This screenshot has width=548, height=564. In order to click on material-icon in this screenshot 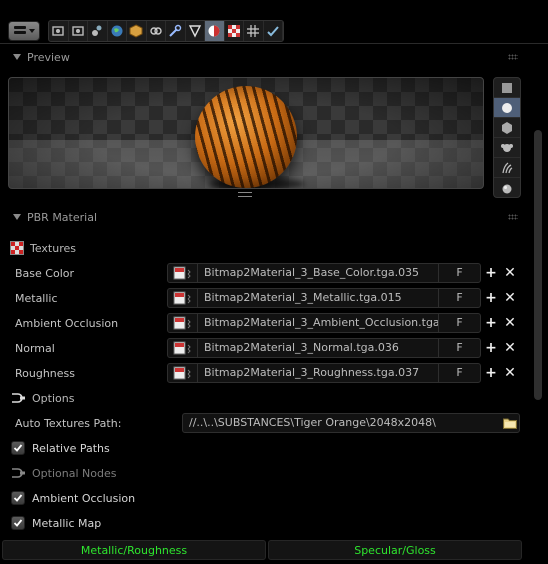, I will do `click(214, 31)`.